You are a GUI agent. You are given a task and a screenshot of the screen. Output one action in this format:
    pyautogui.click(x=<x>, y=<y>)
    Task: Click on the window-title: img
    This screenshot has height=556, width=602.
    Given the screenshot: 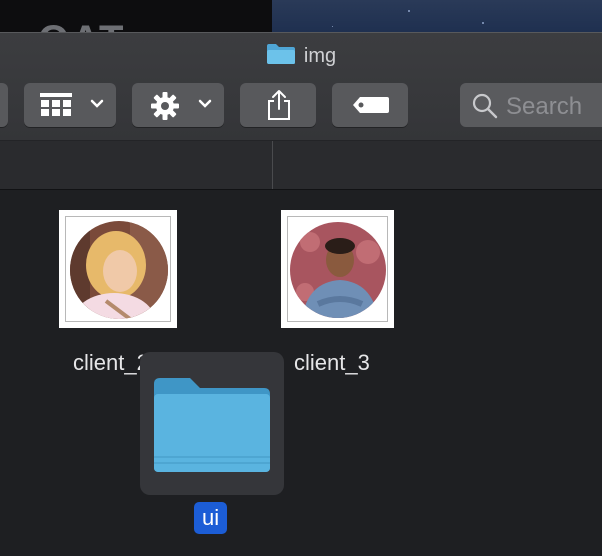 What is the action you would take?
    pyautogui.click(x=301, y=57)
    